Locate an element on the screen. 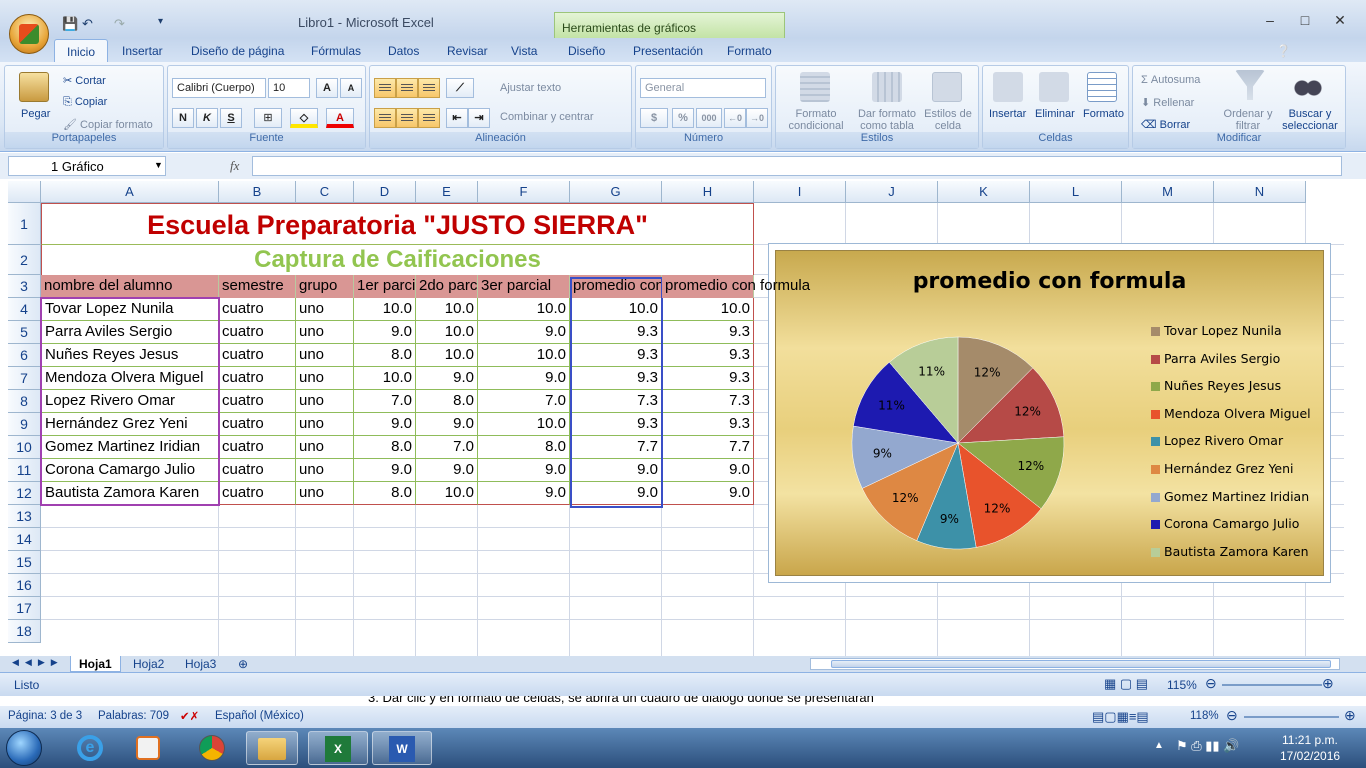  row-header-10: 10 is located at coordinates (24, 447).